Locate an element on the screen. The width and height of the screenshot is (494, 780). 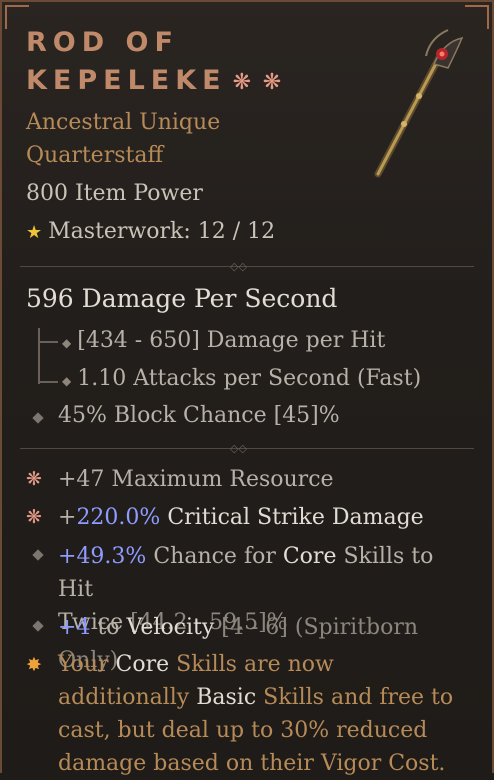
affix-maximum-resource: +47 Maximum Resource is located at coordinates (196, 479).